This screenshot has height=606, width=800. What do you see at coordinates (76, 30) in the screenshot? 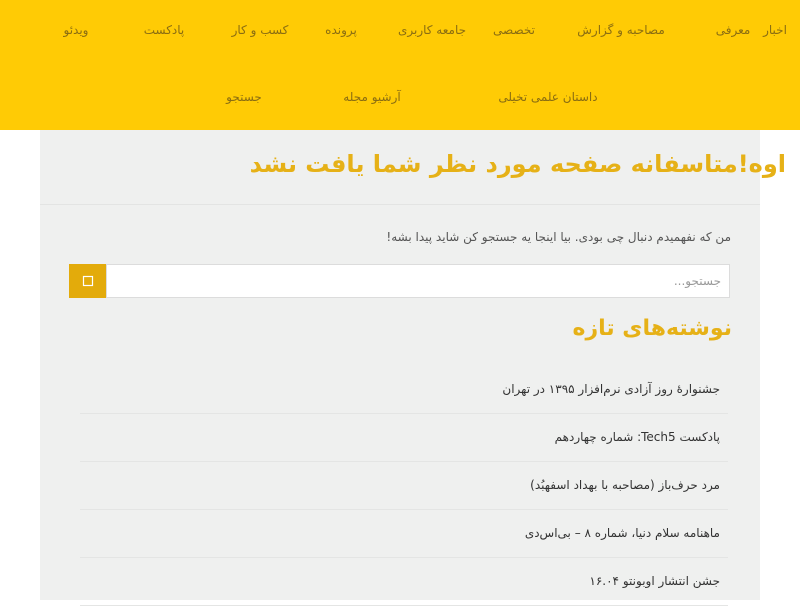
I see `nav-item-video: ویدئو` at bounding box center [76, 30].